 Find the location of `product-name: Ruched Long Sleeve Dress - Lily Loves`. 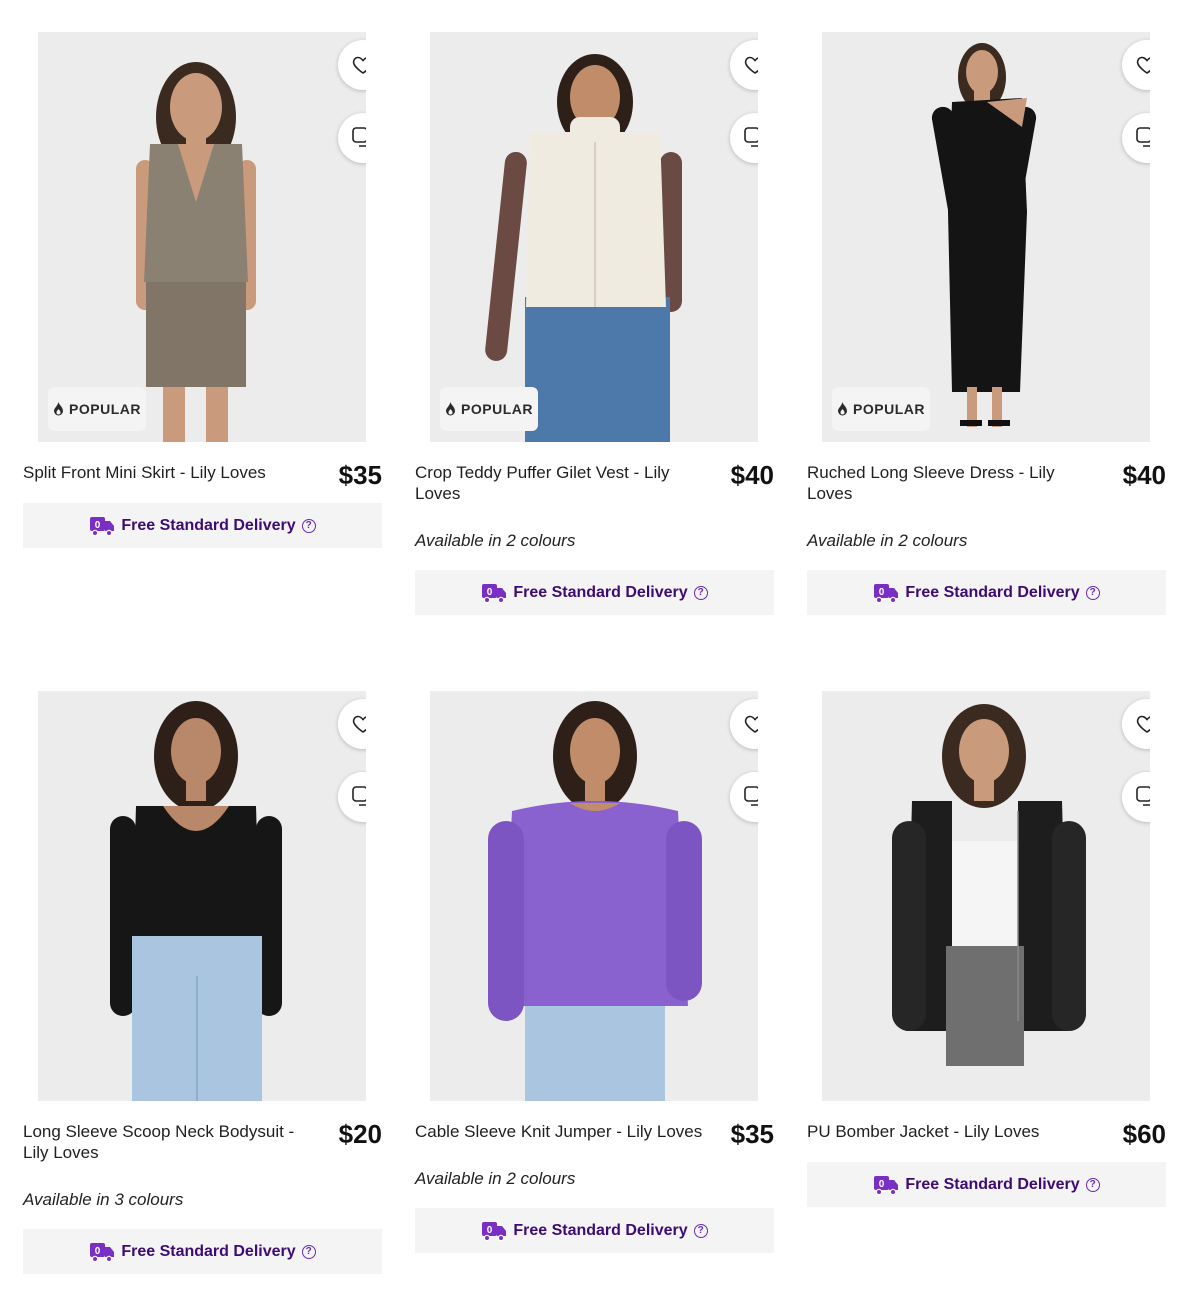

product-name: Ruched Long Sleeve Dress - Lily Loves is located at coordinates (953, 483).